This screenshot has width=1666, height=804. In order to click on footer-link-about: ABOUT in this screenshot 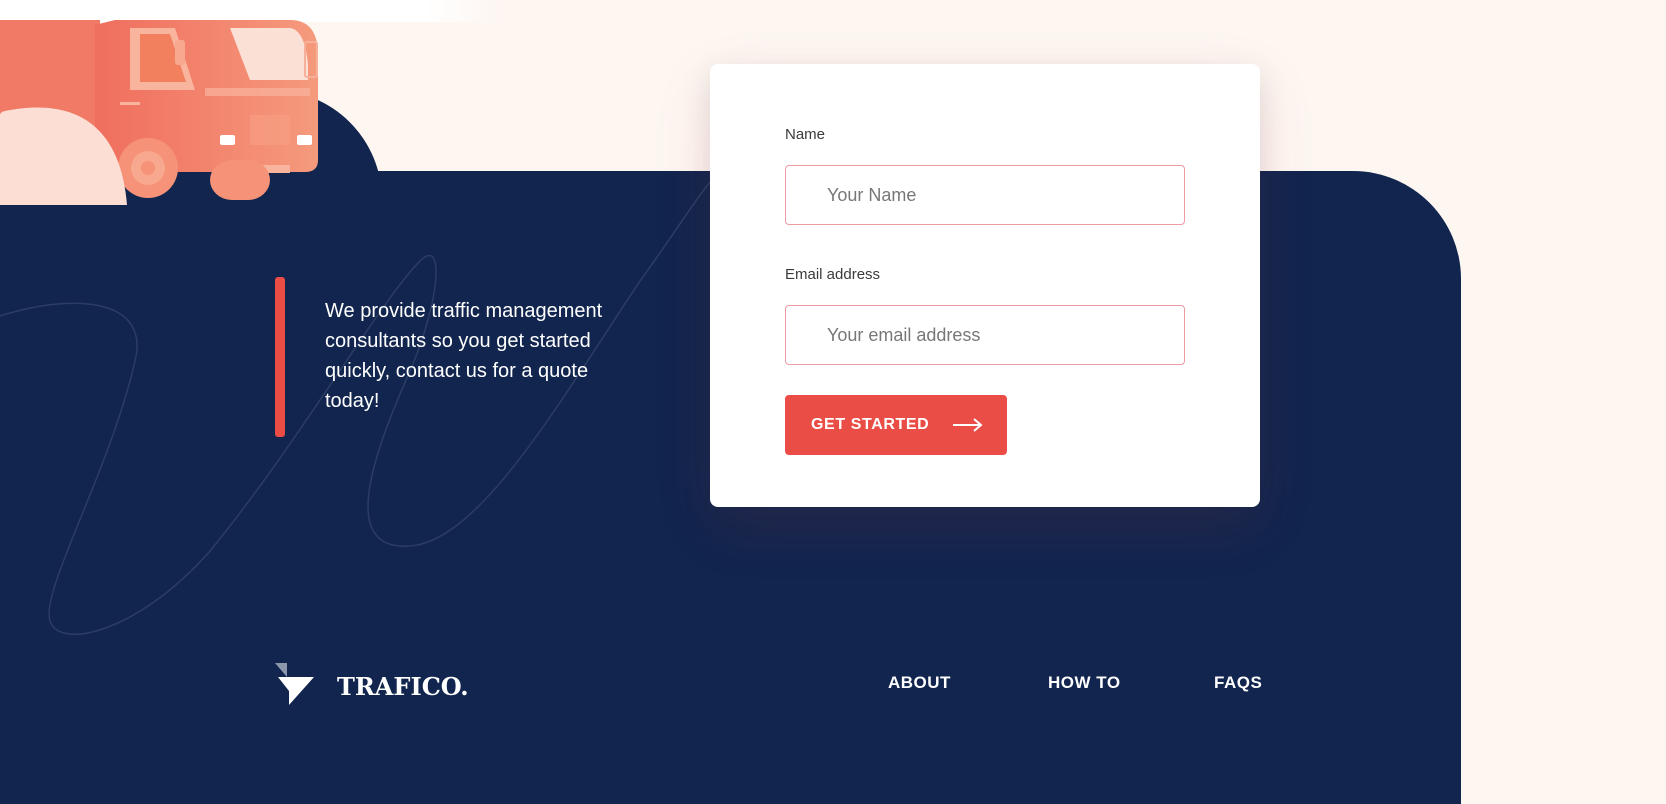, I will do `click(919, 683)`.